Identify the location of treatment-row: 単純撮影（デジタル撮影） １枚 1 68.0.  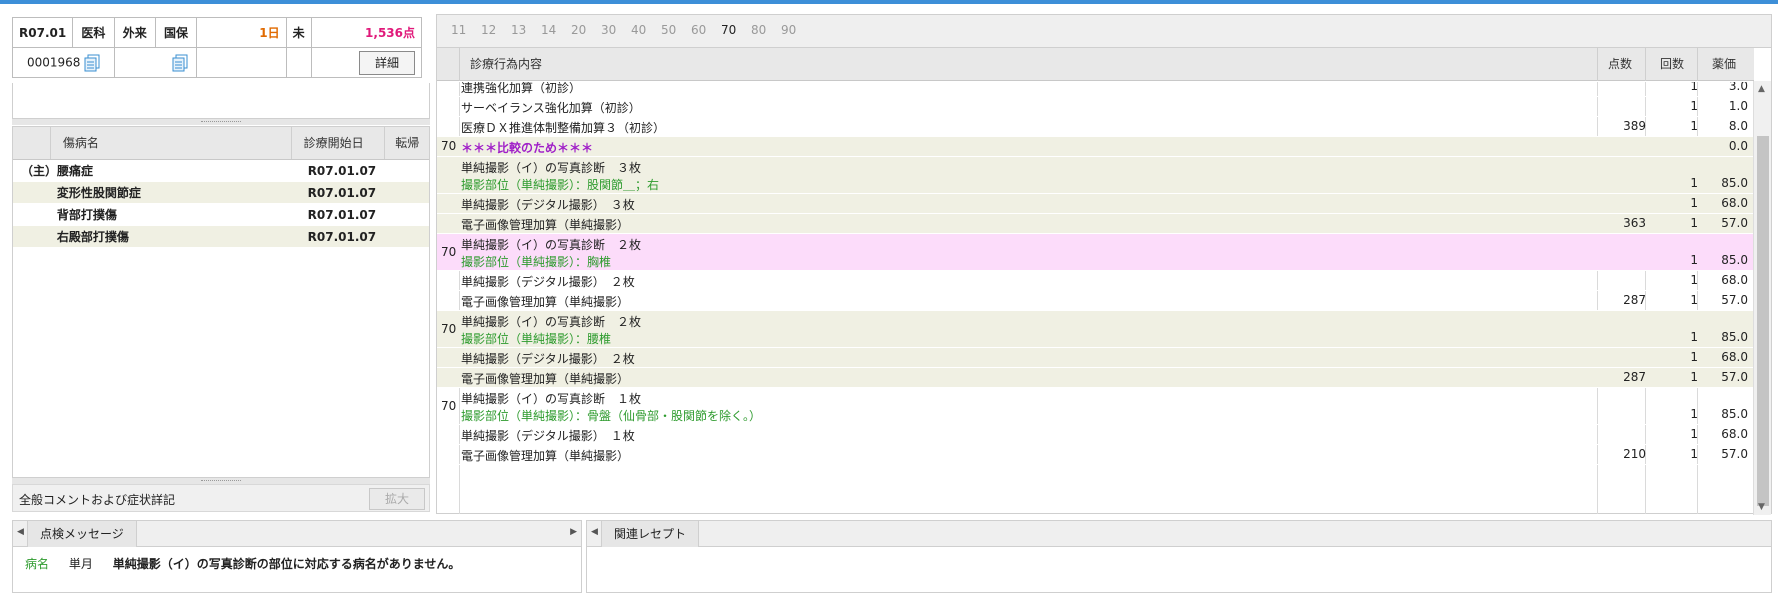
(1095, 435).